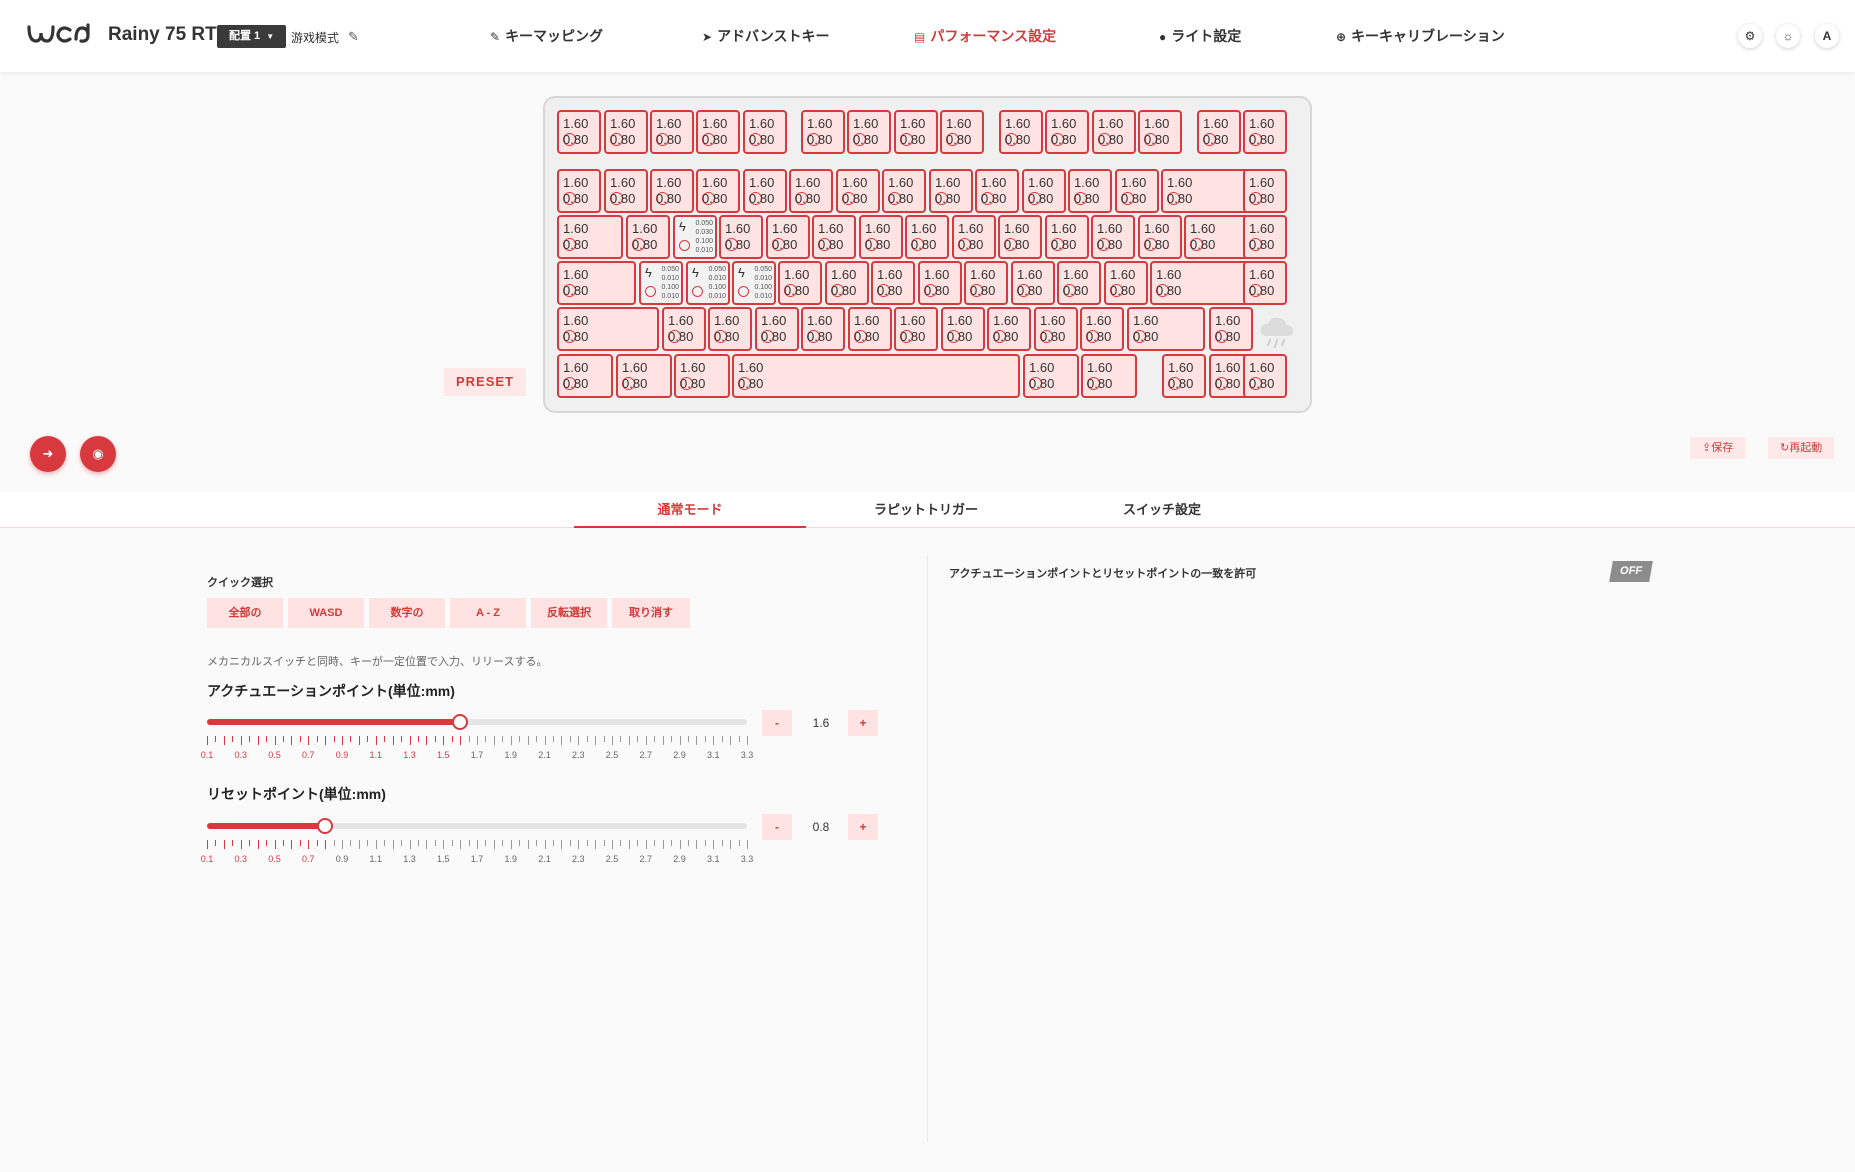 The height and width of the screenshot is (1172, 1855). I want to click on tab-rapid-trigger: ラピットトリガー, so click(926, 510).